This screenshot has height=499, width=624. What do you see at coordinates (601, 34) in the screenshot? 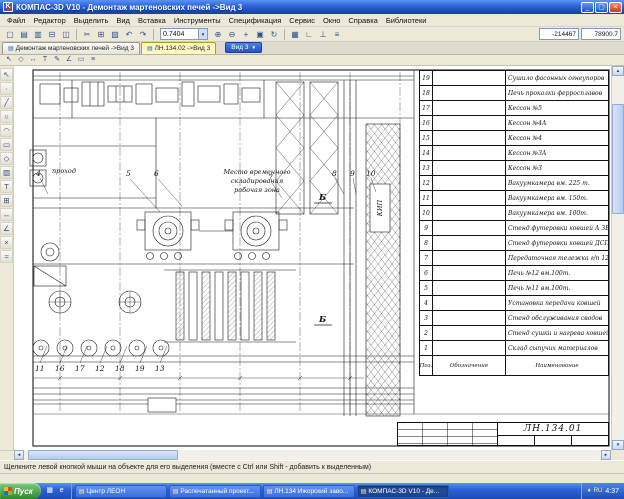
I see `coordinate-y-field: 78900.7` at bounding box center [601, 34].